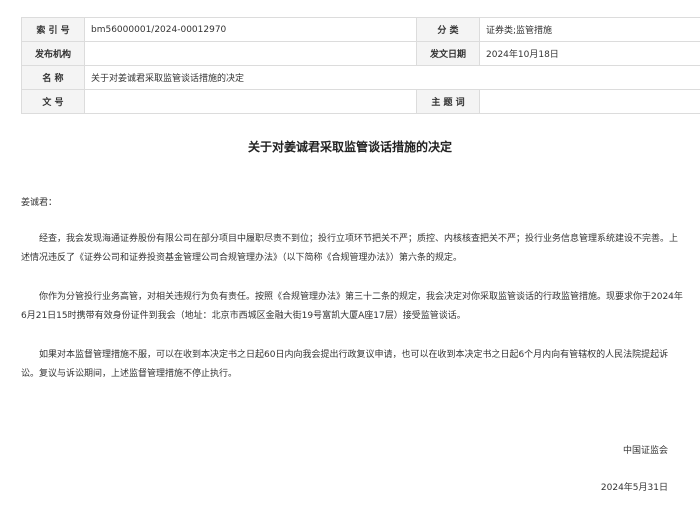 The image size is (700, 506). I want to click on issue-date-value: 2024年10月18日, so click(589, 53).